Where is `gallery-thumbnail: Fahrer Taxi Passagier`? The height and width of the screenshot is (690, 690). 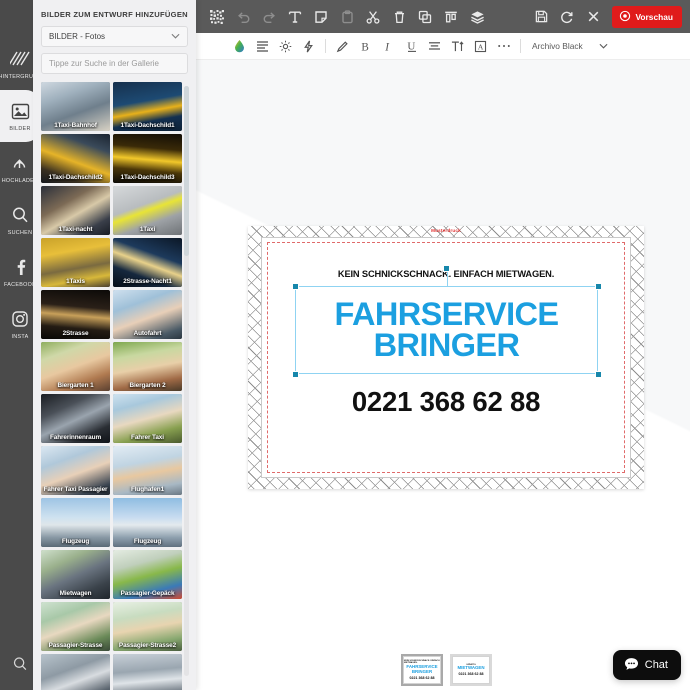 gallery-thumbnail: Fahrer Taxi Passagier is located at coordinates (75, 470).